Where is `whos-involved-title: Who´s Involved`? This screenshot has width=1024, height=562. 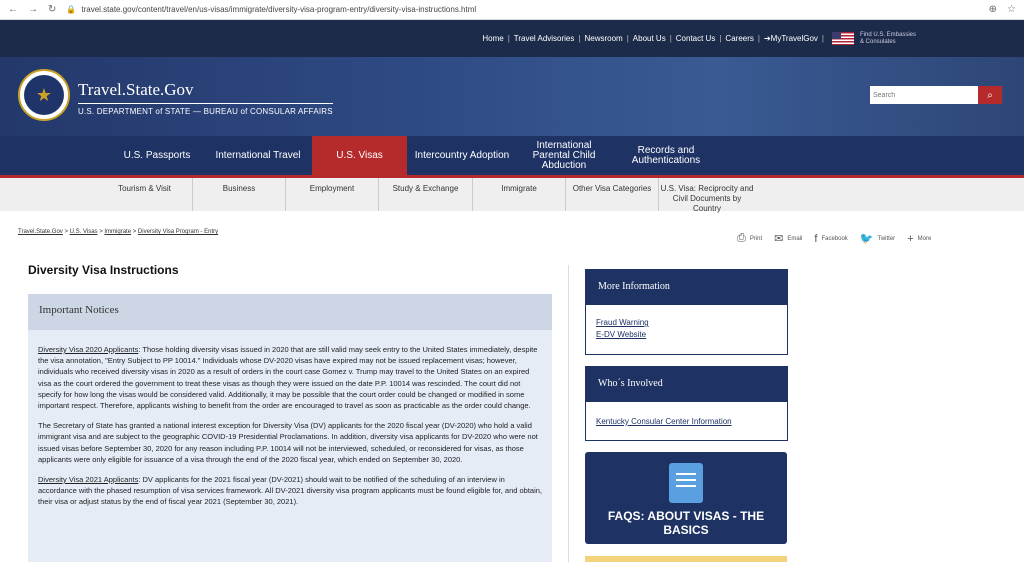 whos-involved-title: Who´s Involved is located at coordinates (686, 384).